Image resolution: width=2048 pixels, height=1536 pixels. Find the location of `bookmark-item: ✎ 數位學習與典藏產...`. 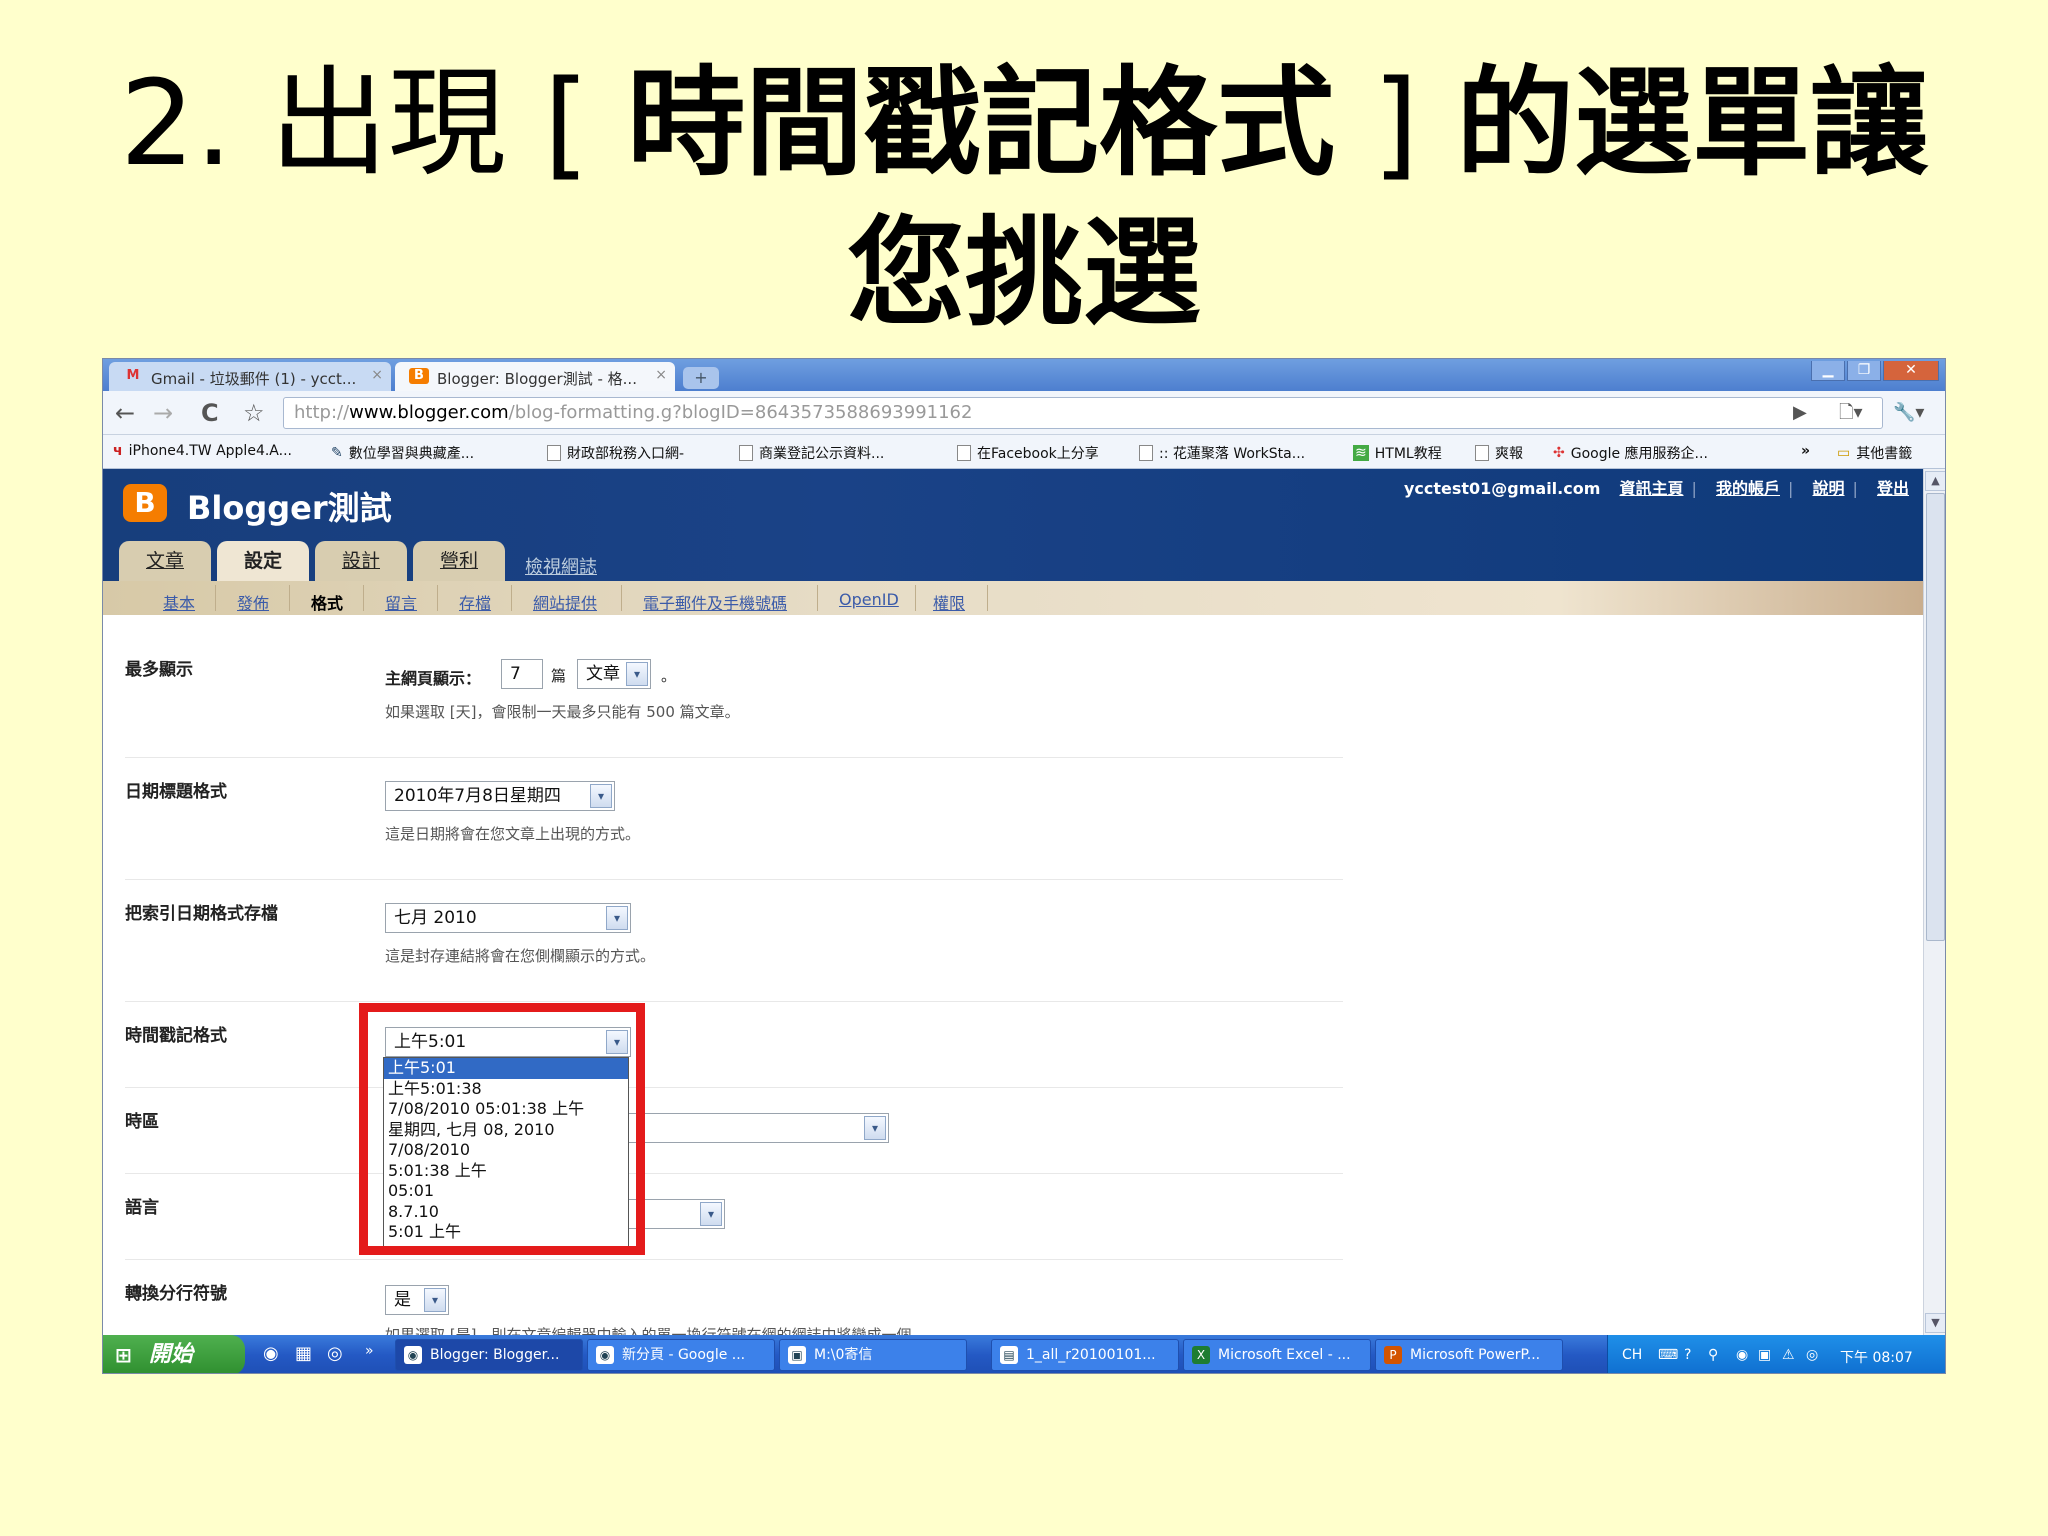

bookmark-item: ✎ 數位學習與典藏產... is located at coordinates (402, 453).